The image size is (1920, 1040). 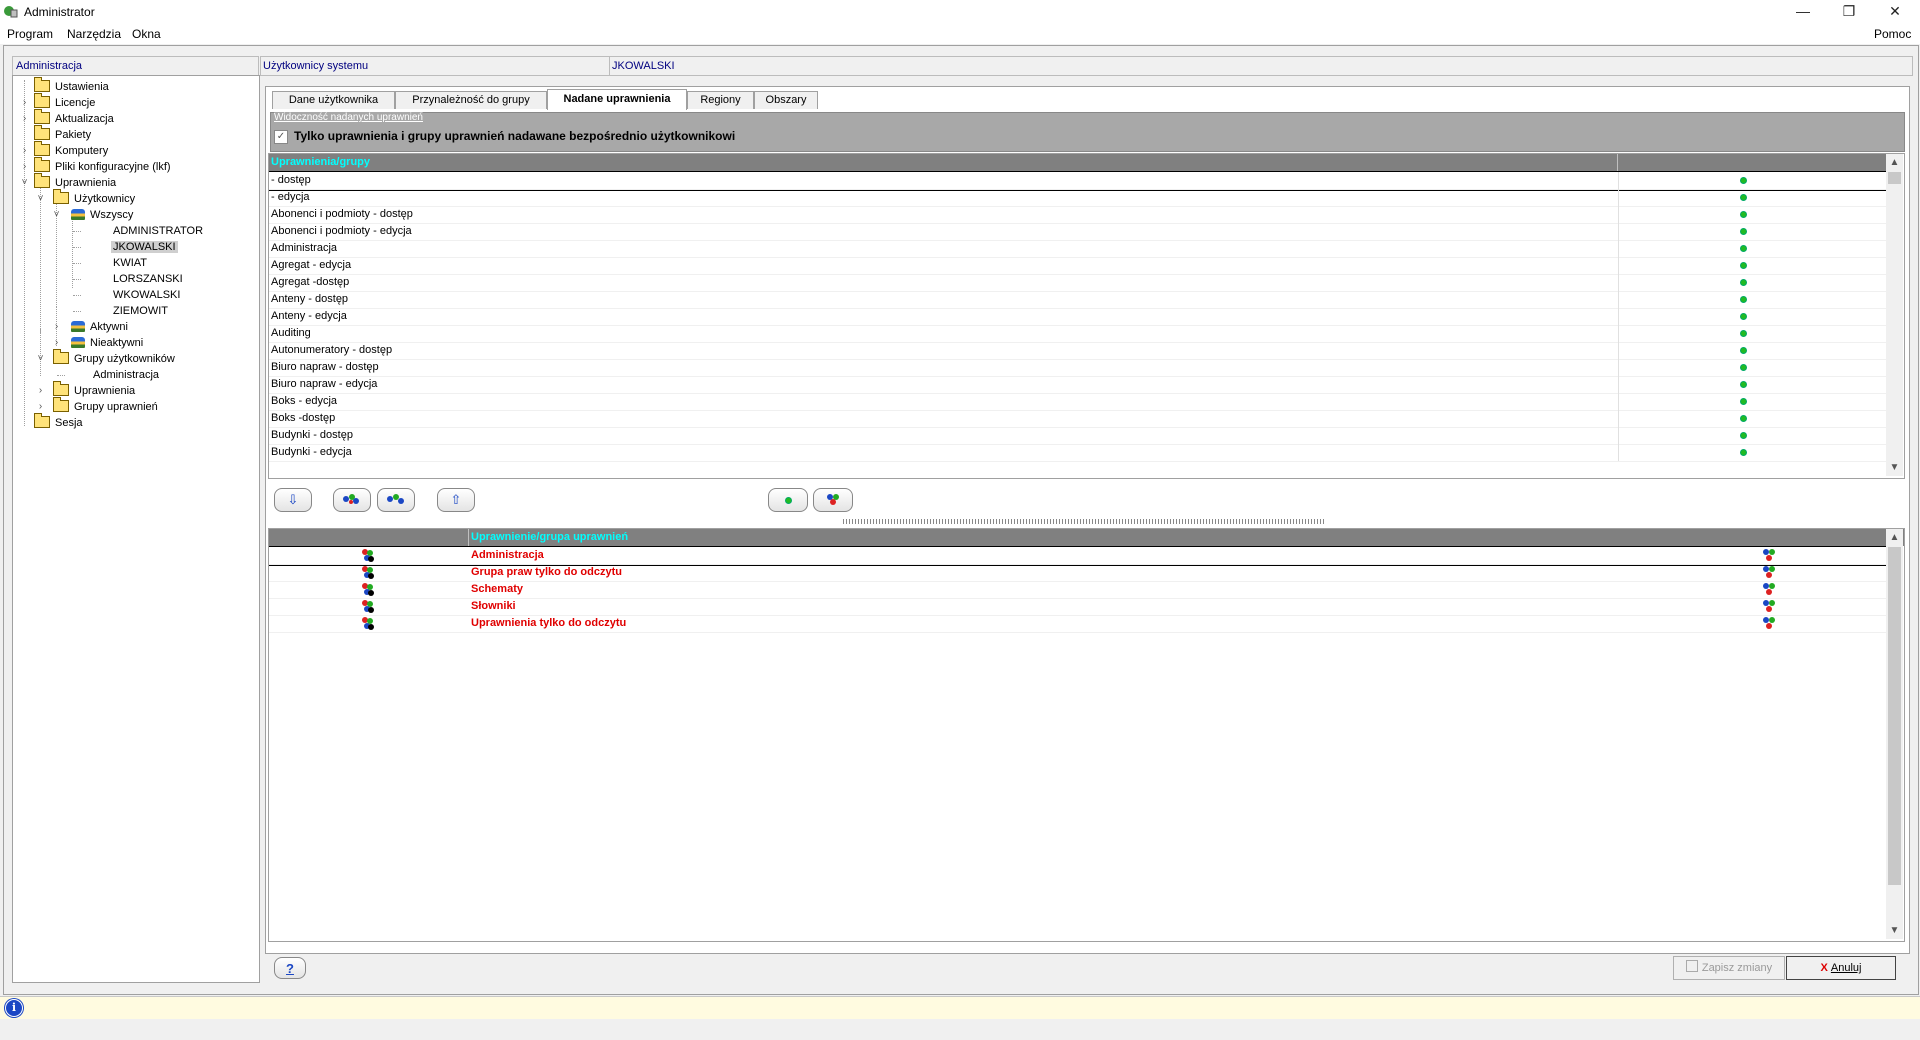 What do you see at coordinates (1077, 266) in the screenshot?
I see `permission-row: Agregat - edycja` at bounding box center [1077, 266].